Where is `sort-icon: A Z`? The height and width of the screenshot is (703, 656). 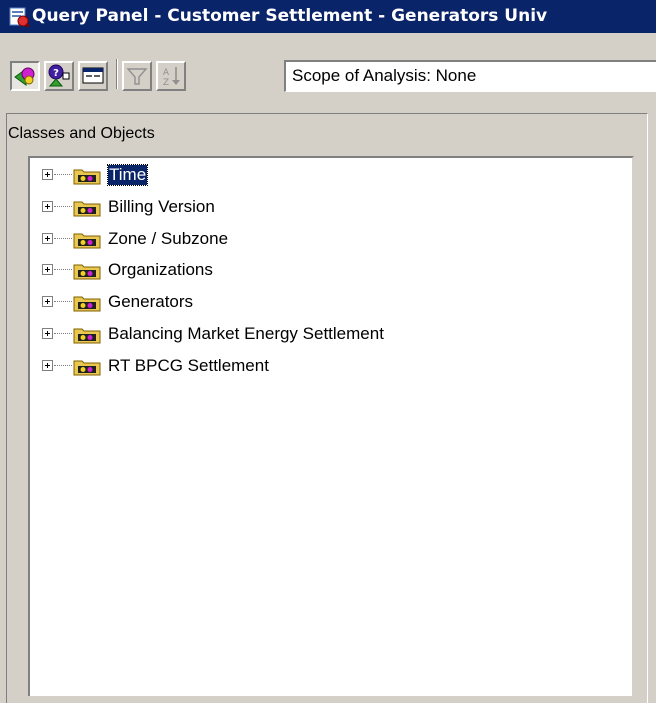
sort-icon: A Z is located at coordinates (171, 77).